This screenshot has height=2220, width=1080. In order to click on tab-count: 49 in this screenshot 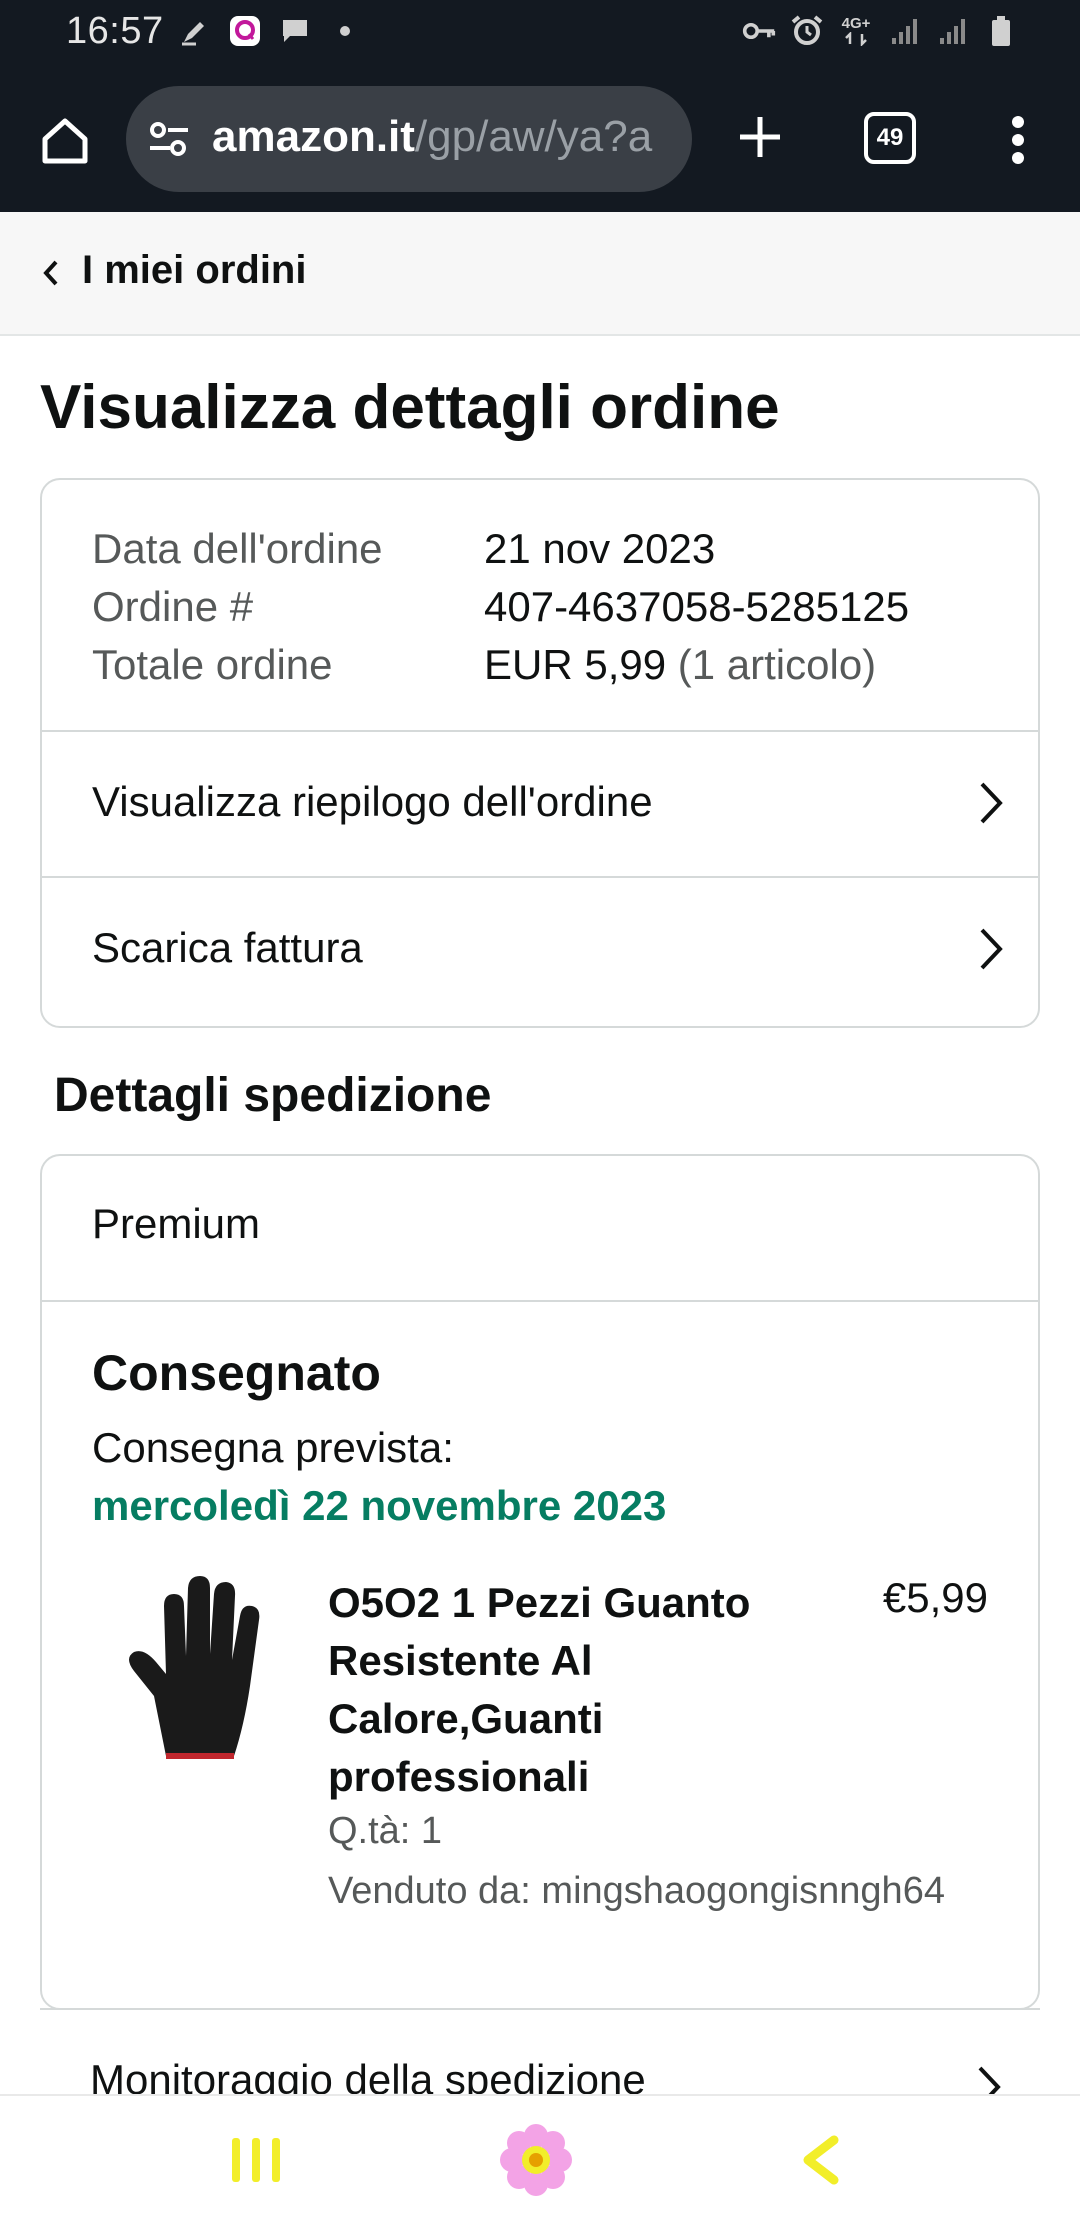, I will do `click(890, 137)`.